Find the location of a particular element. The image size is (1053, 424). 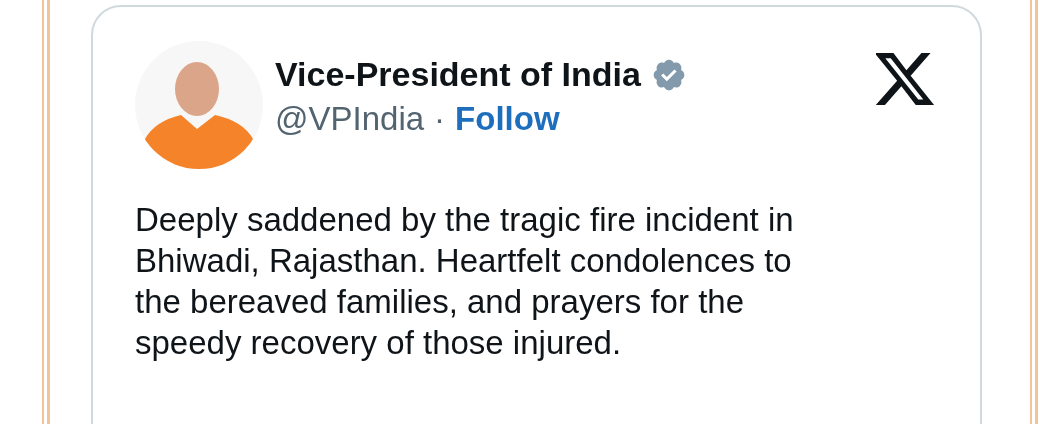

author-name: Vice-President of India is located at coordinates (458, 74).